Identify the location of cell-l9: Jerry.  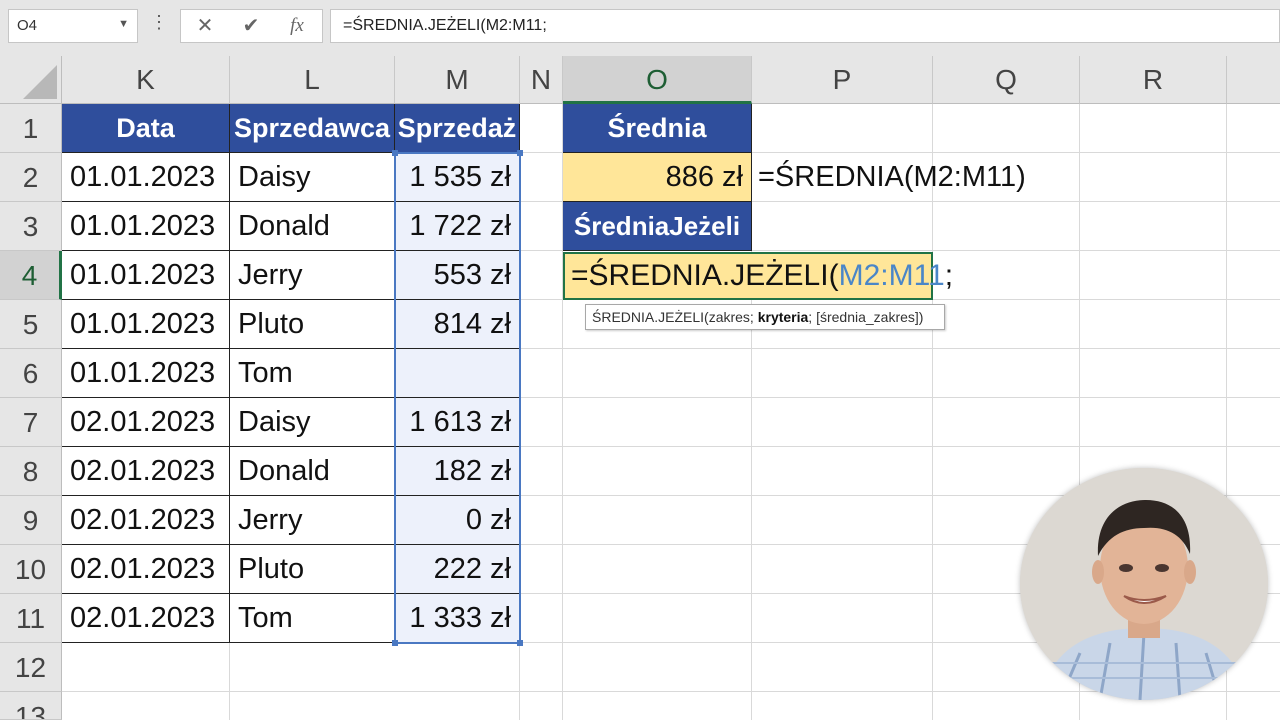
(312, 520).